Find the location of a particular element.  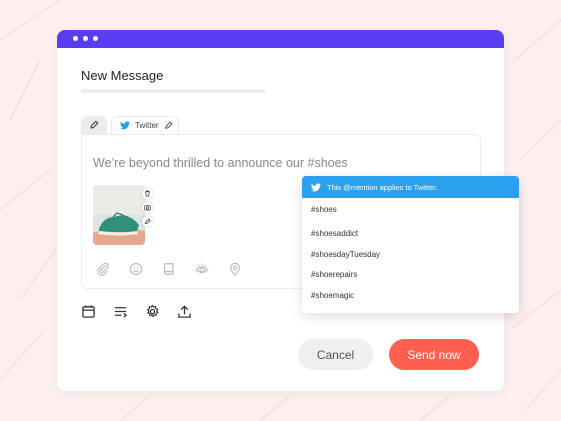

send-now-button: Send now is located at coordinates (434, 354).